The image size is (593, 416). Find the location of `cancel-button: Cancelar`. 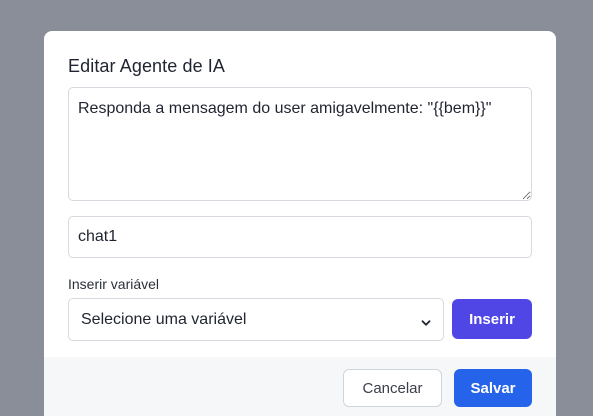

cancel-button: Cancelar is located at coordinates (392, 388).